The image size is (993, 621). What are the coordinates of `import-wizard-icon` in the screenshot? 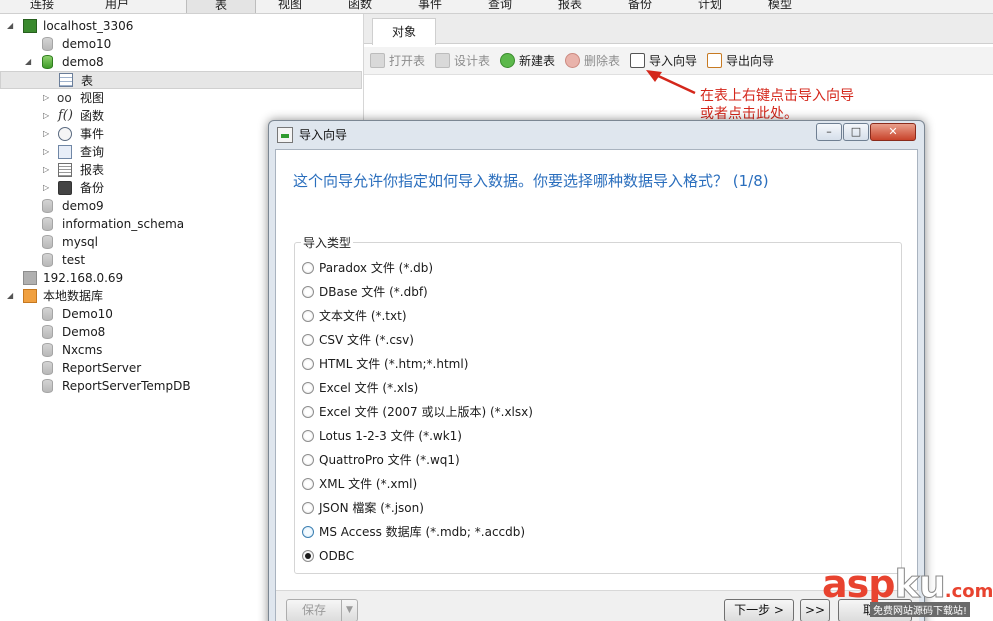 It's located at (637, 60).